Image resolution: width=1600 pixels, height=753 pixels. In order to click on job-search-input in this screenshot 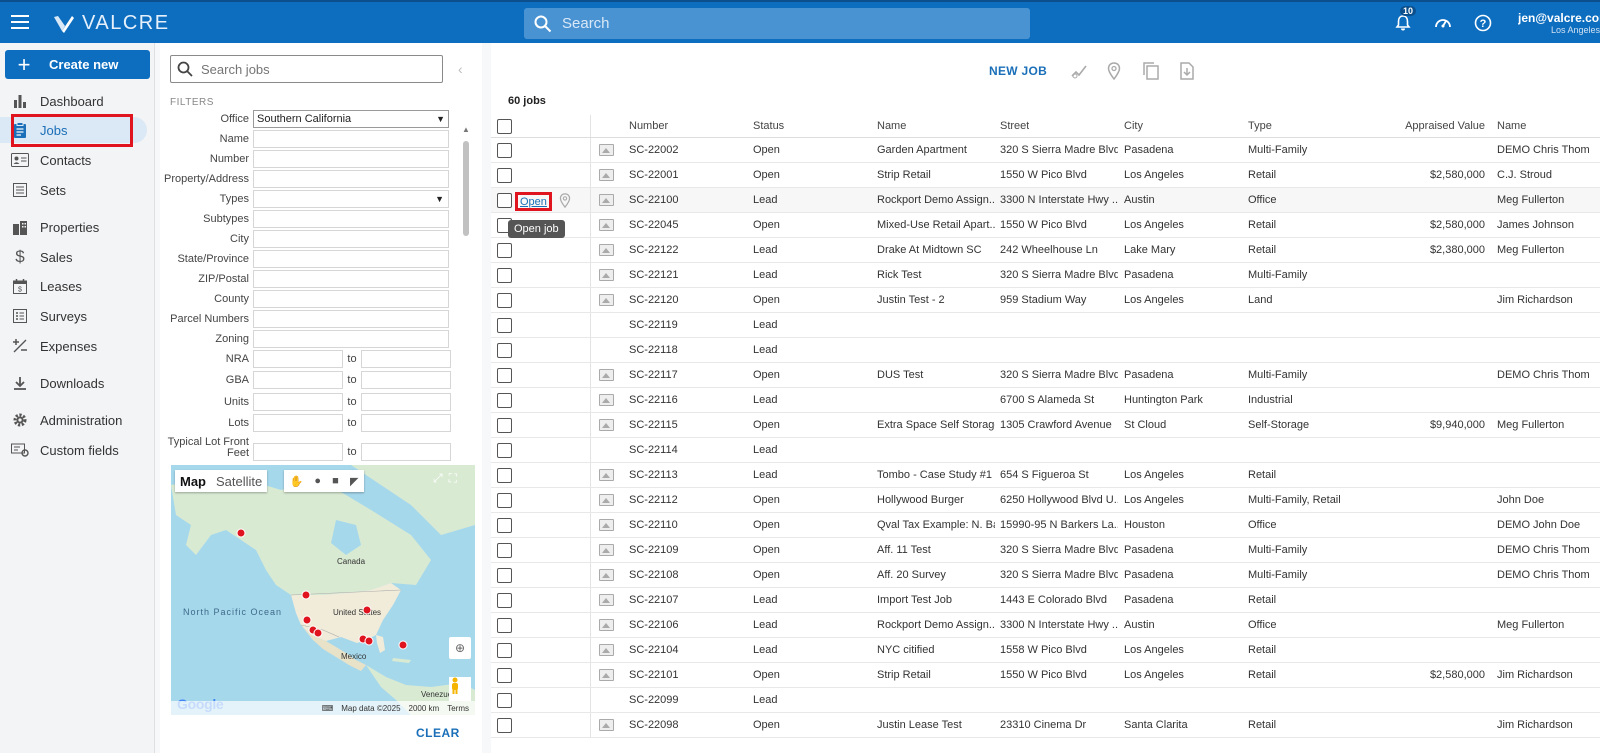, I will do `click(311, 69)`.